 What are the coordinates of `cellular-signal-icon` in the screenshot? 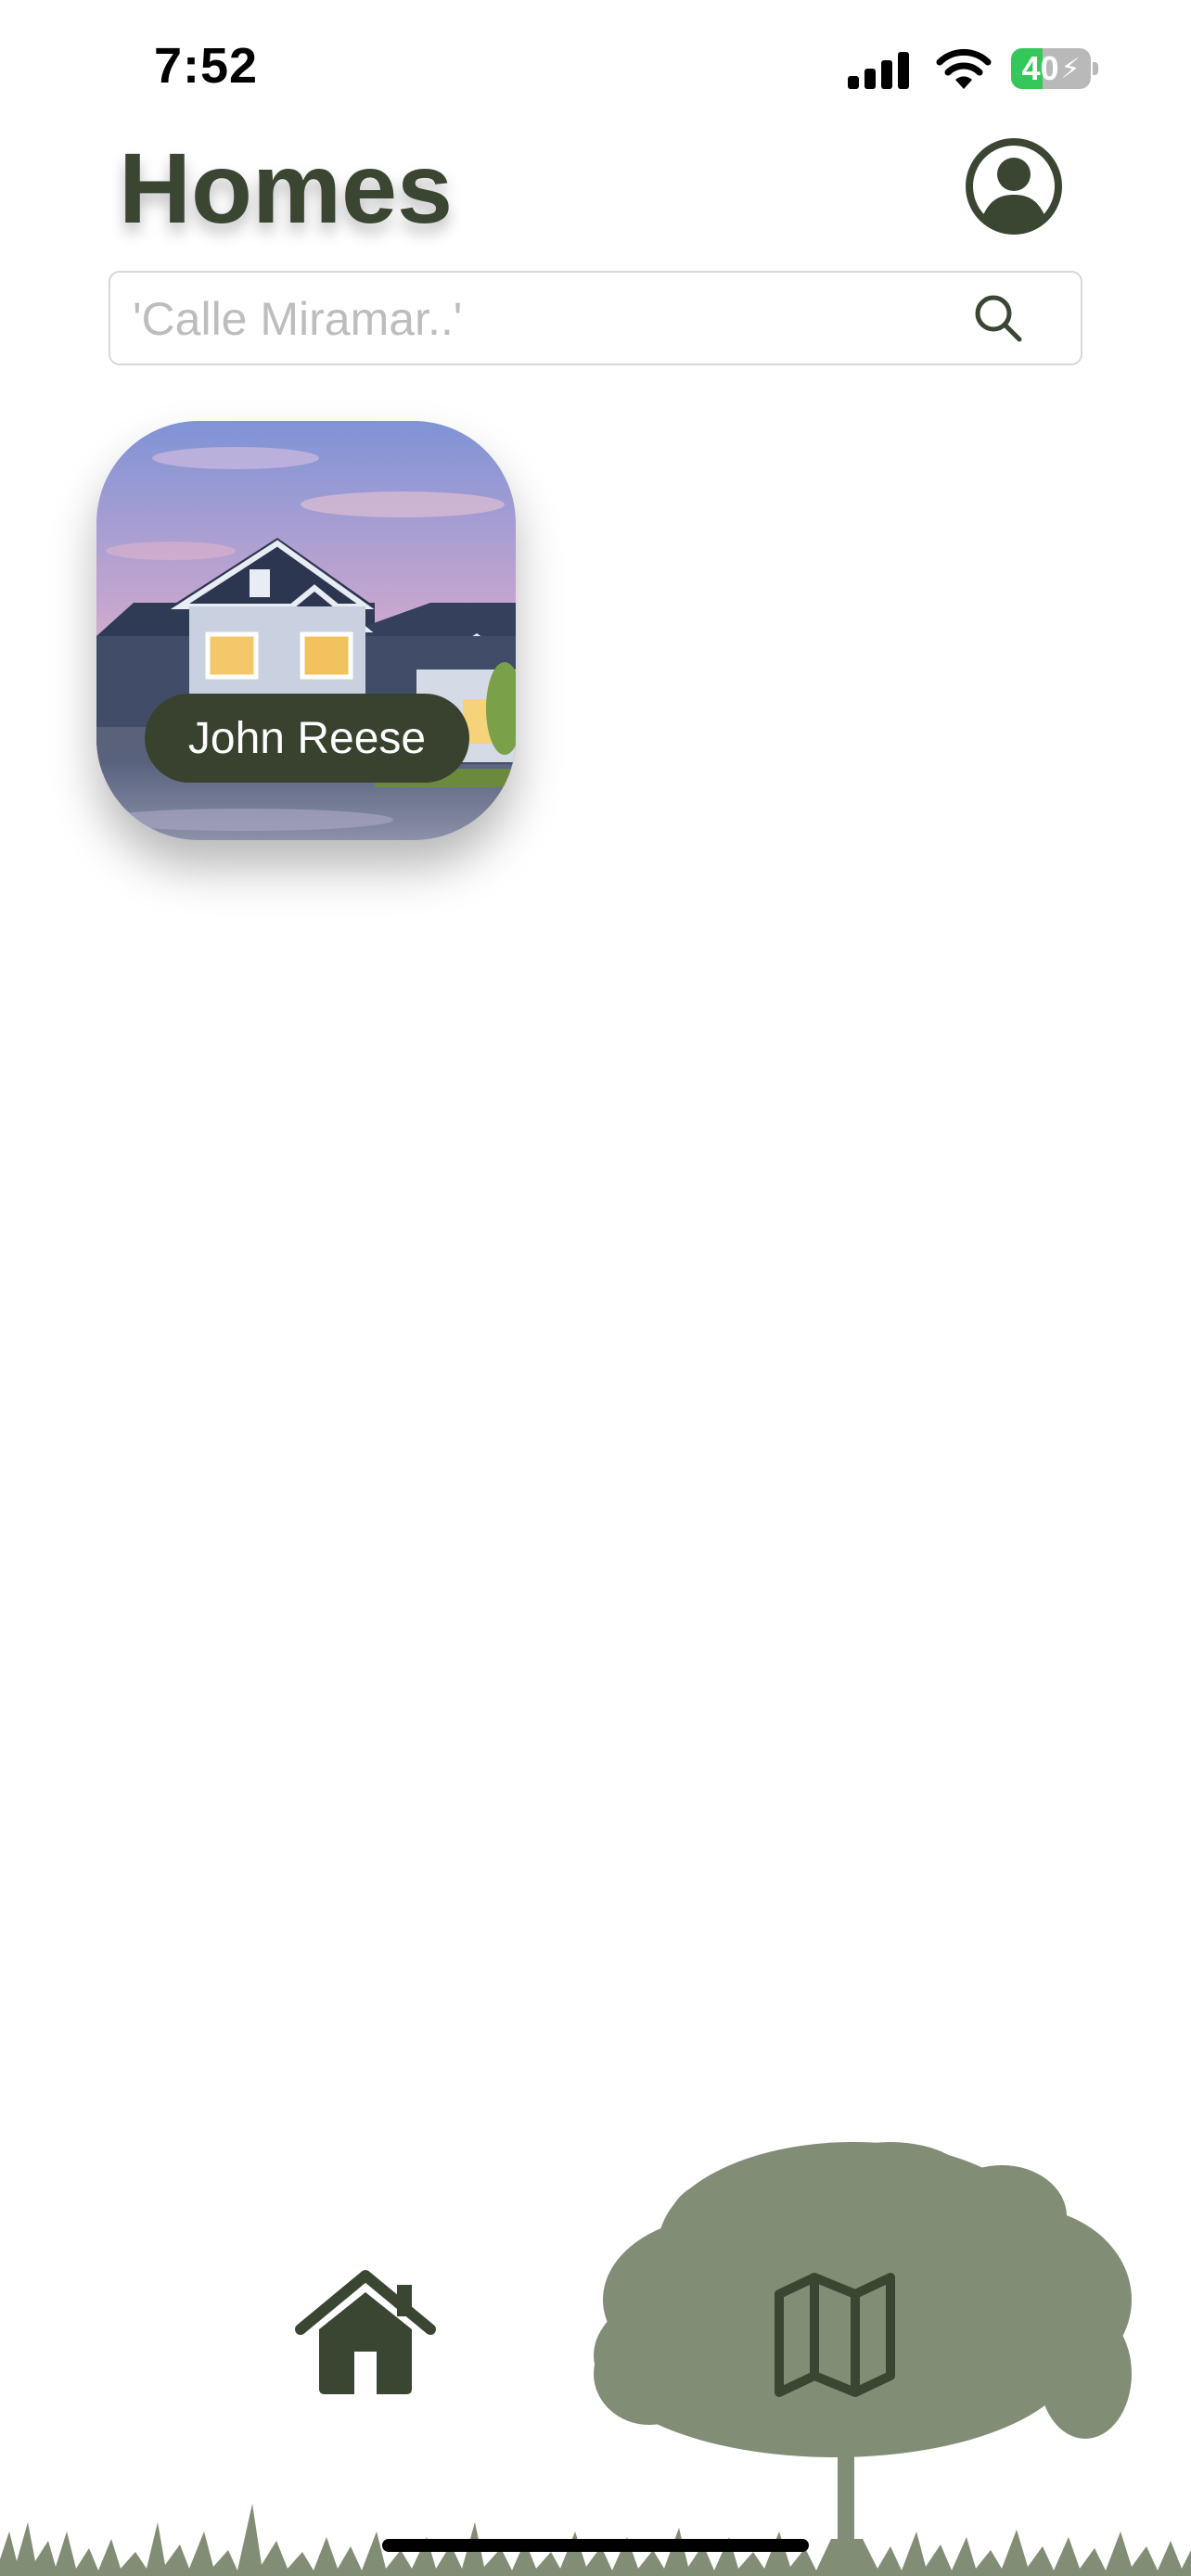 It's located at (879, 71).